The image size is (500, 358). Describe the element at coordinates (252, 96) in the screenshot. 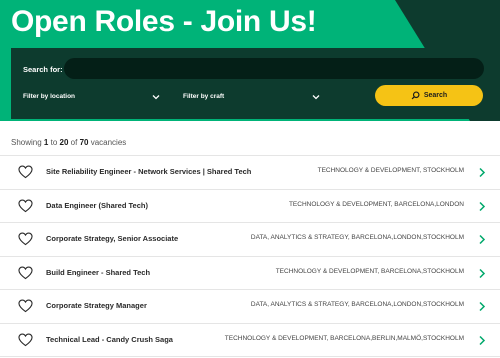

I see `filter-craft-dropdown: Filter by craft` at that location.